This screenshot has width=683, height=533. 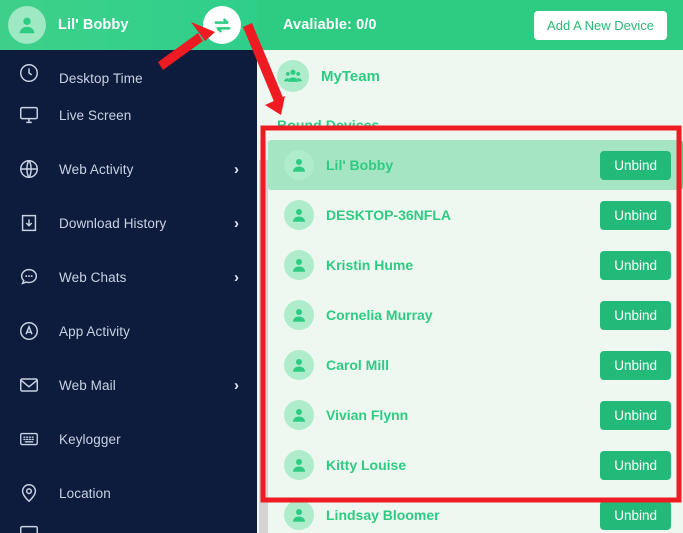 I want to click on bound-devices-heading: Bound Devices, so click(x=328, y=125).